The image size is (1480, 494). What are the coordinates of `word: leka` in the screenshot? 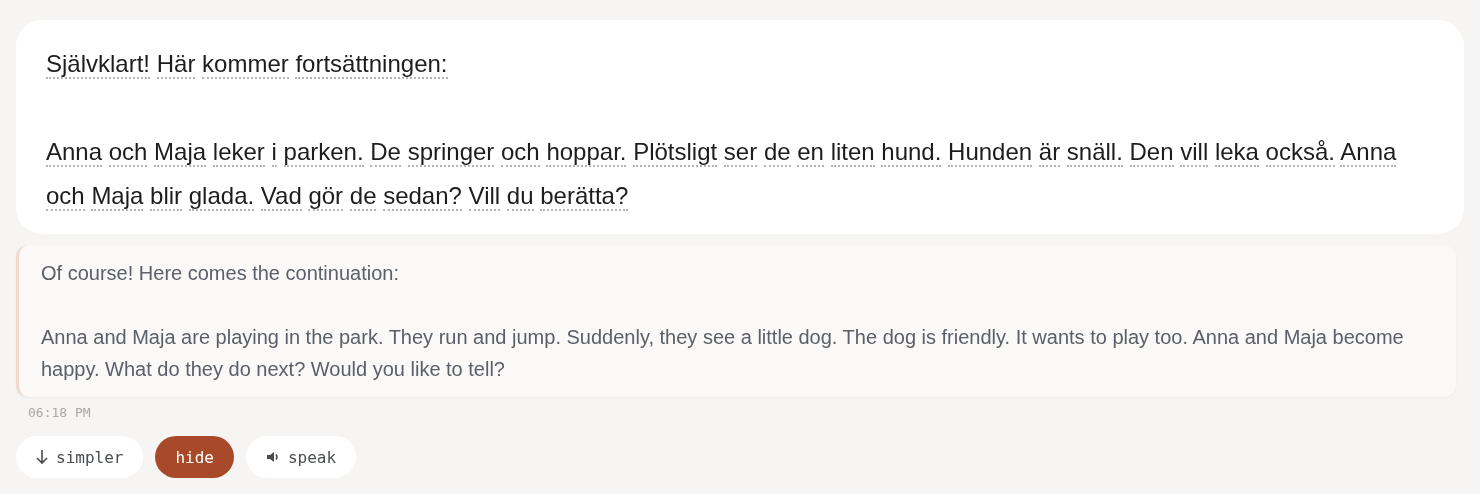 It's located at (1236, 152).